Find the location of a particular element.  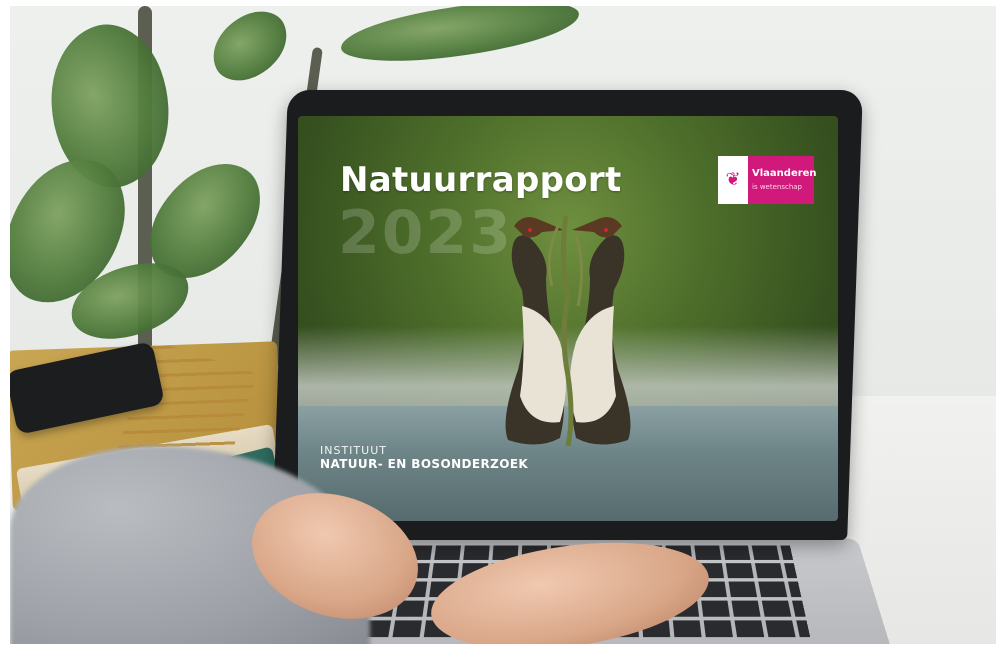

logo-subtitle: is wetenschap is located at coordinates (777, 187).